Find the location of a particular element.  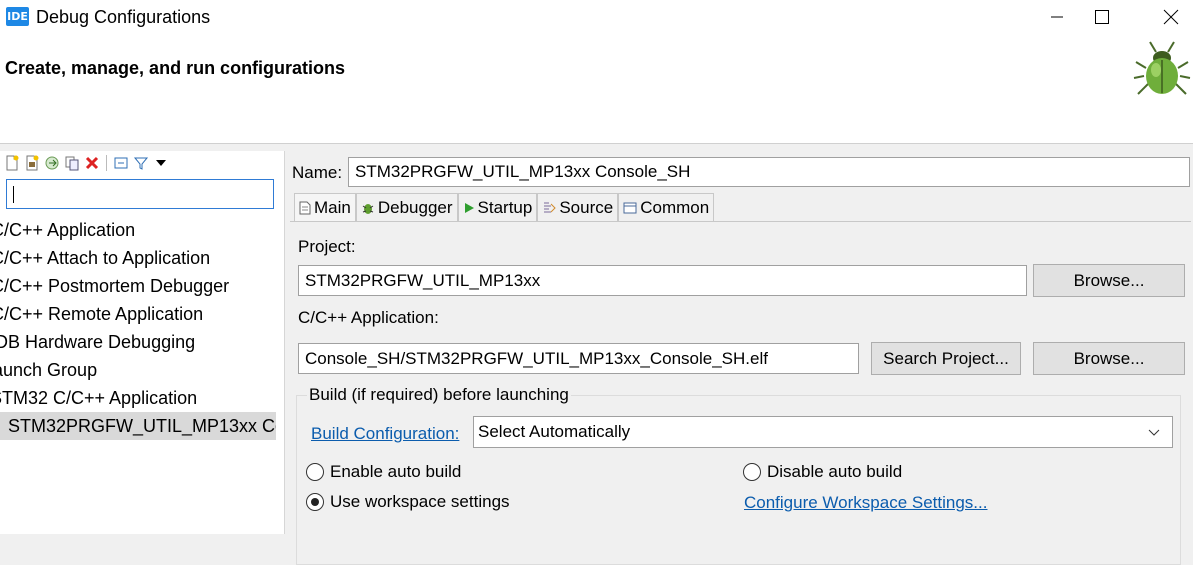

enable-auto-build-option: Enable auto build is located at coordinates (383, 472).